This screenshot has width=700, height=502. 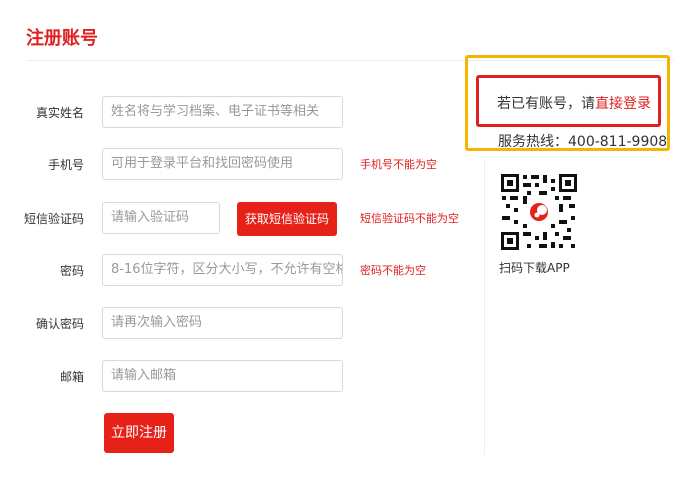 I want to click on direct-login-link: 直接登录, so click(x=623, y=104).